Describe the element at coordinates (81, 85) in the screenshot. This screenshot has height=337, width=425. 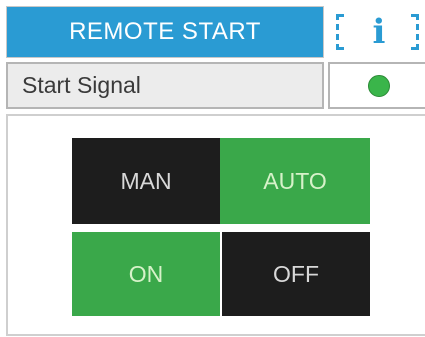
I see `start-signal-text: Start Signal` at that location.